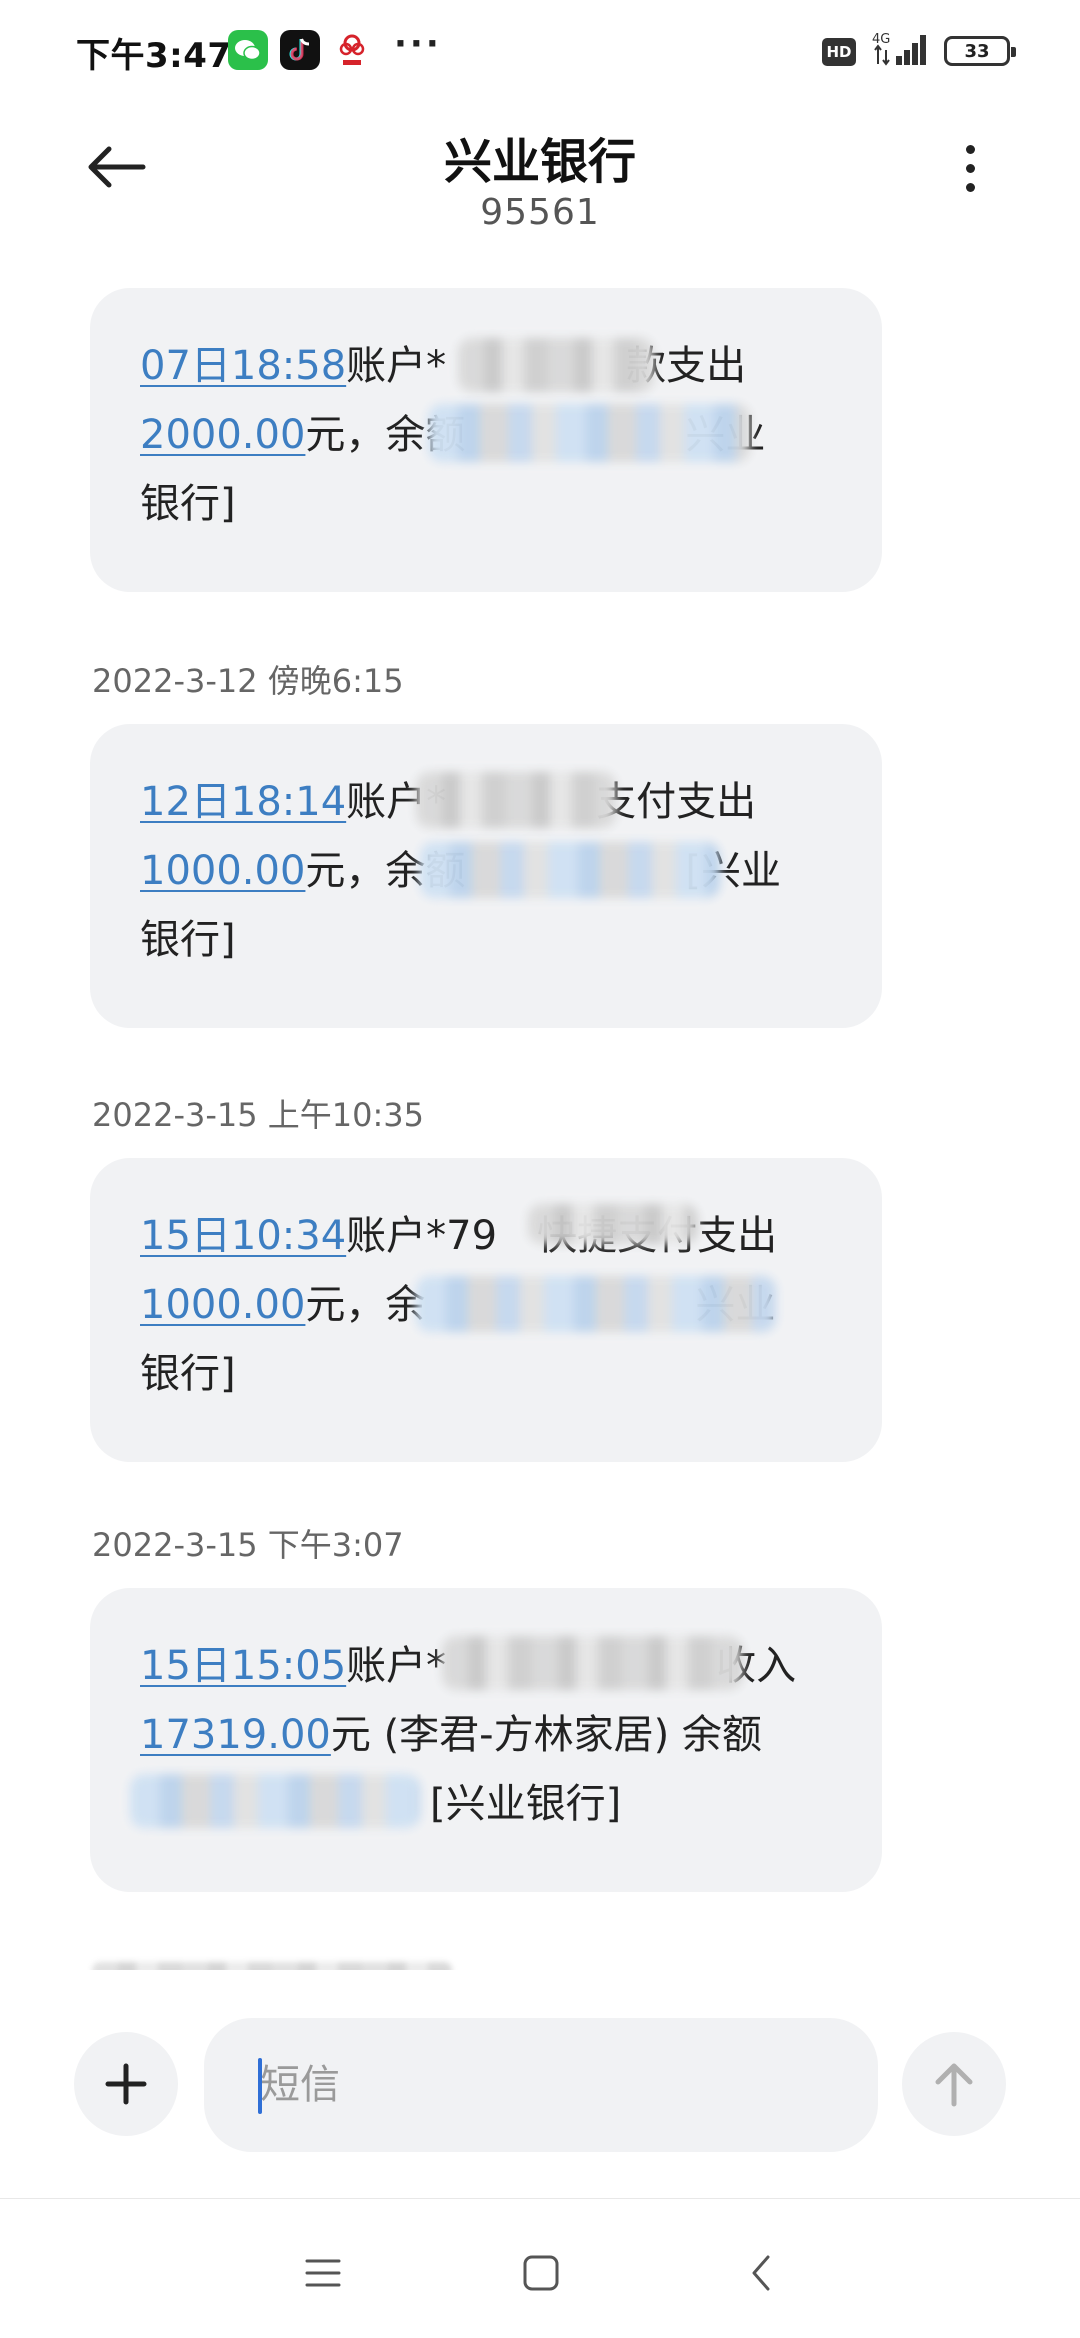  I want to click on send-button, so click(954, 2084).